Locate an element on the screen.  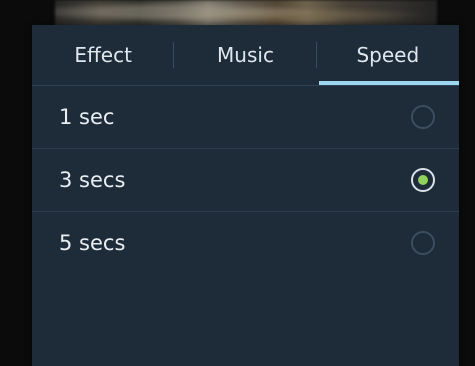
tab-speed-label: Speed is located at coordinates (388, 55).